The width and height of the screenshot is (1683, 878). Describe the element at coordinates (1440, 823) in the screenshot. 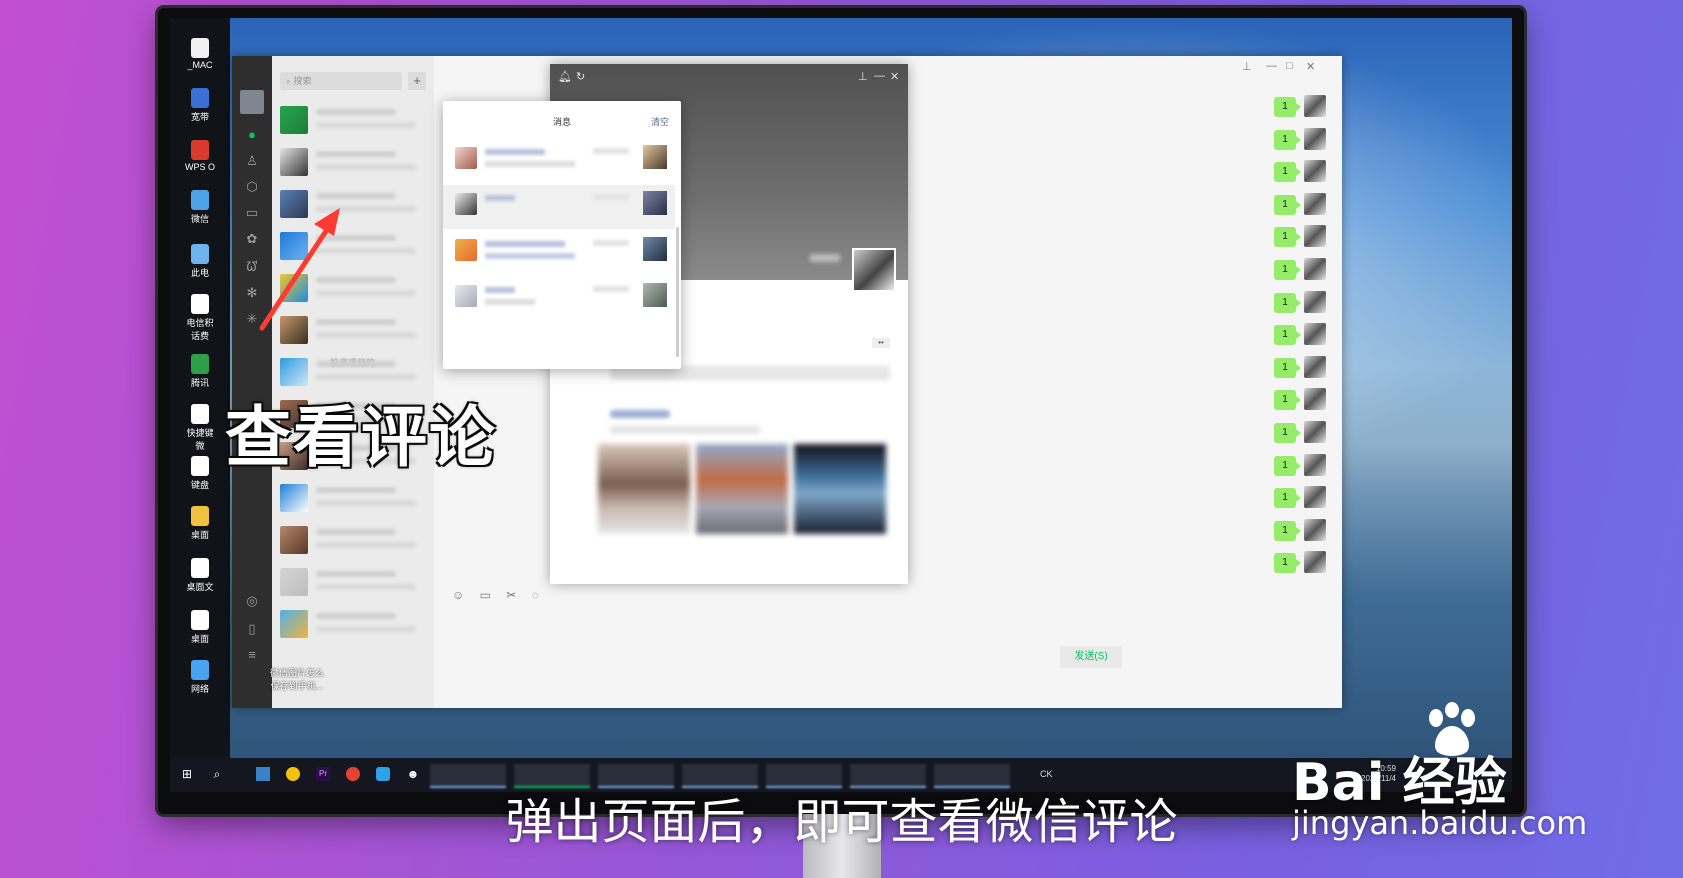

I see `watermark-url: jingyan.baidu.com` at that location.